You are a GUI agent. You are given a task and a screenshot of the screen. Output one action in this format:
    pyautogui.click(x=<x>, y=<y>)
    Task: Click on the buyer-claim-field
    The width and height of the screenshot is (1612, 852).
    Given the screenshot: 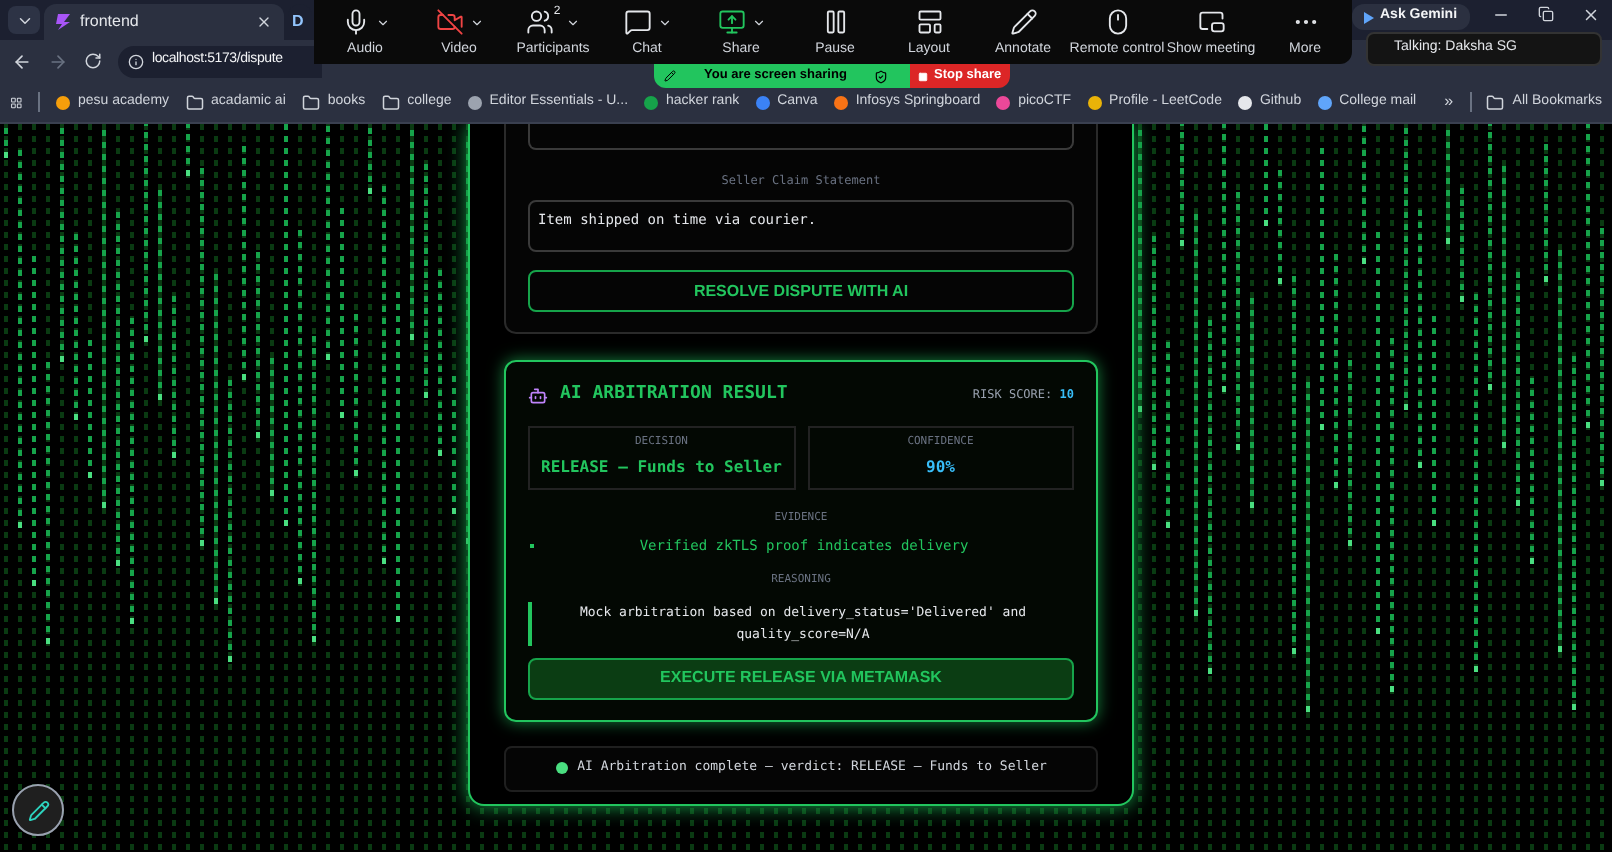 What is the action you would take?
    pyautogui.click(x=801, y=137)
    